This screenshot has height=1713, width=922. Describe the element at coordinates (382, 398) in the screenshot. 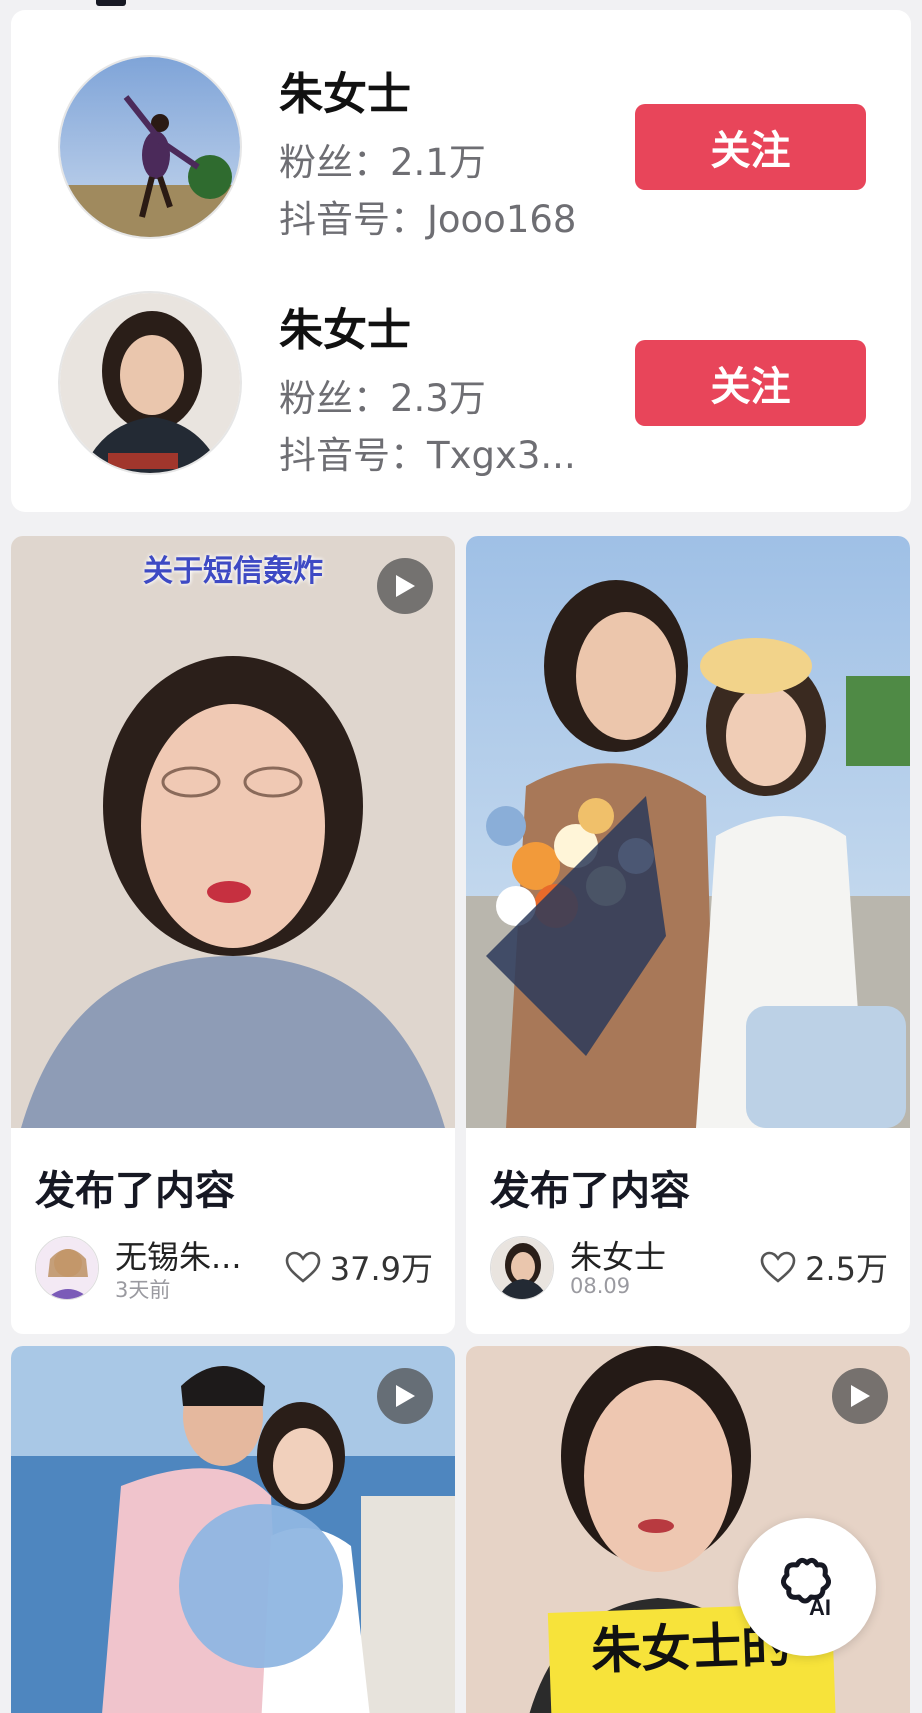

I see `fans-count: 粉丝：2.3万` at that location.